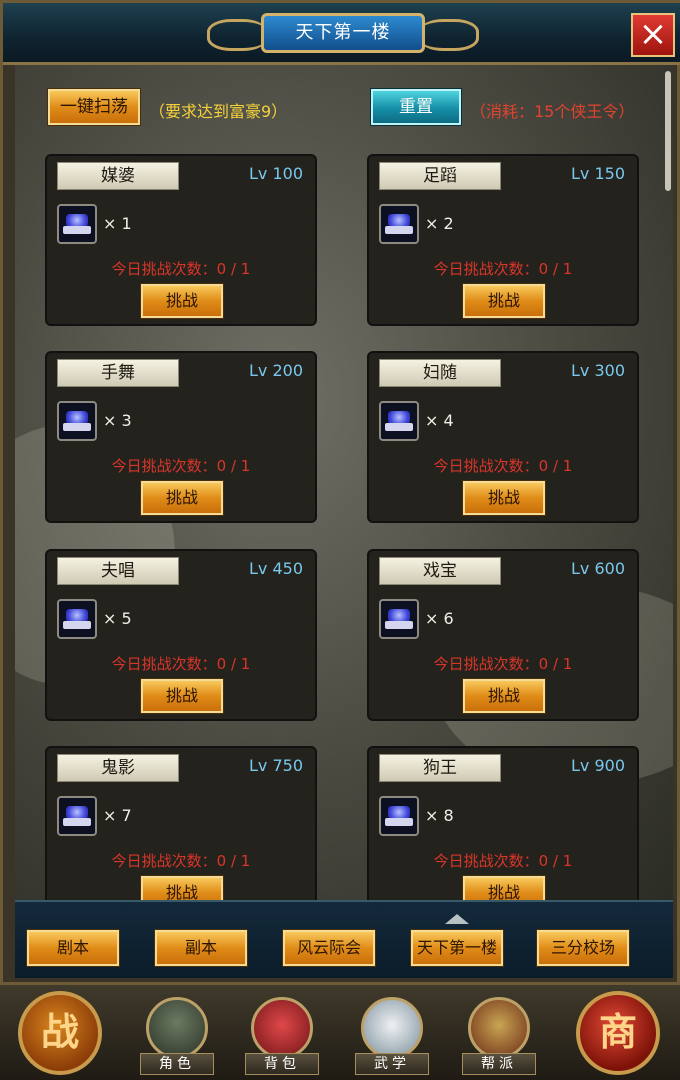 This screenshot has height=1080, width=680. What do you see at coordinates (275, 568) in the screenshot?
I see `level-requirement: Lv 450` at bounding box center [275, 568].